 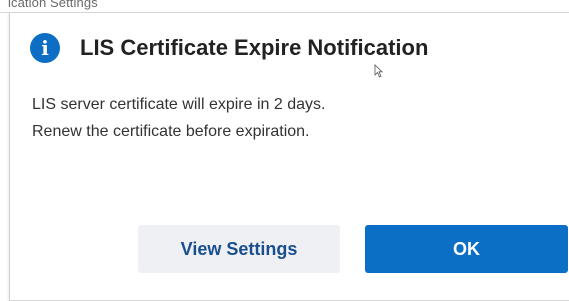 What do you see at coordinates (171, 131) in the screenshot?
I see `message-line: Renew the certificate before expiration.` at bounding box center [171, 131].